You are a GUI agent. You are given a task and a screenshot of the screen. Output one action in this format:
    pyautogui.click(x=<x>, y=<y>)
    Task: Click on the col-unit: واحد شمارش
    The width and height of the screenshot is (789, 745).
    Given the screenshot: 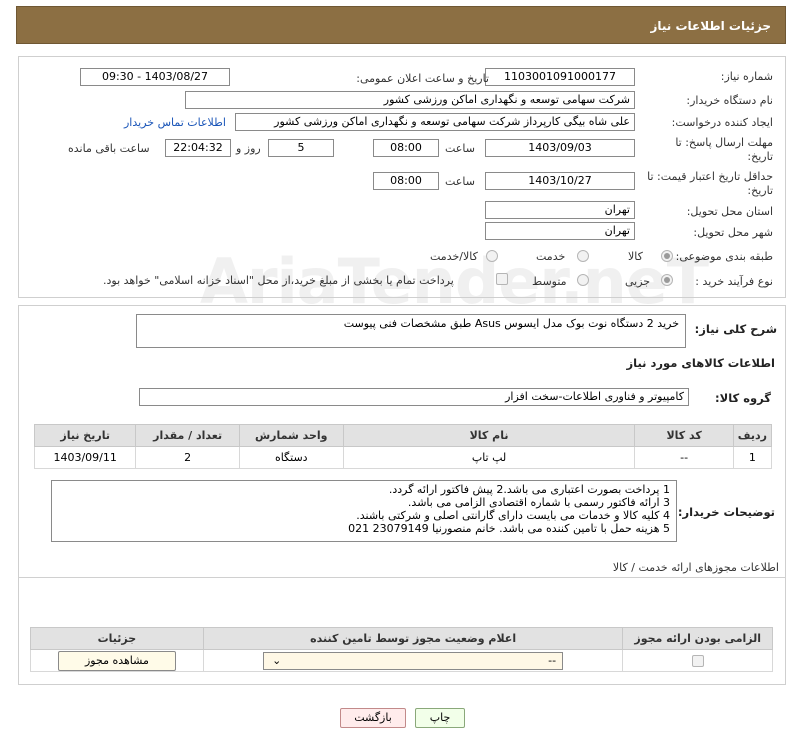 What is the action you would take?
    pyautogui.click(x=291, y=435)
    